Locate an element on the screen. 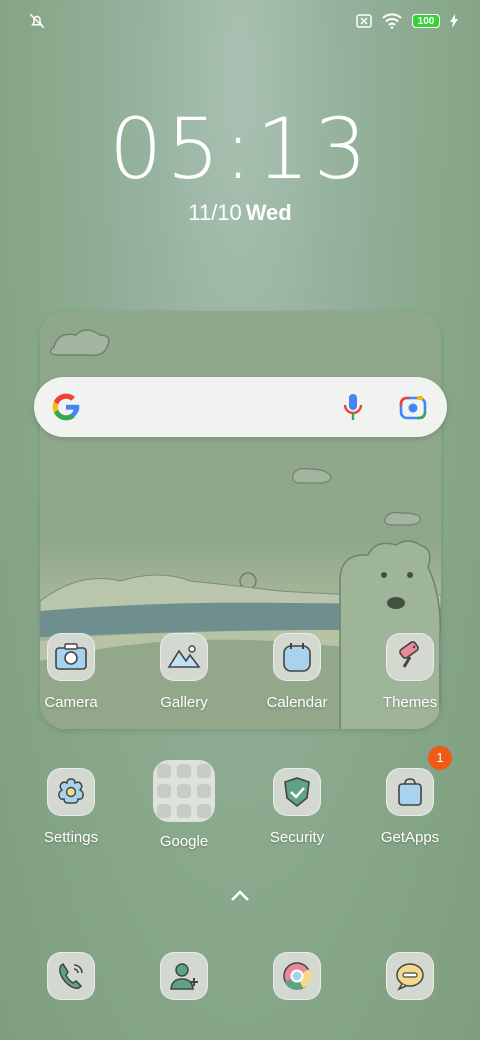 The width and height of the screenshot is (480, 1040). dock-phone is located at coordinates (71, 976).